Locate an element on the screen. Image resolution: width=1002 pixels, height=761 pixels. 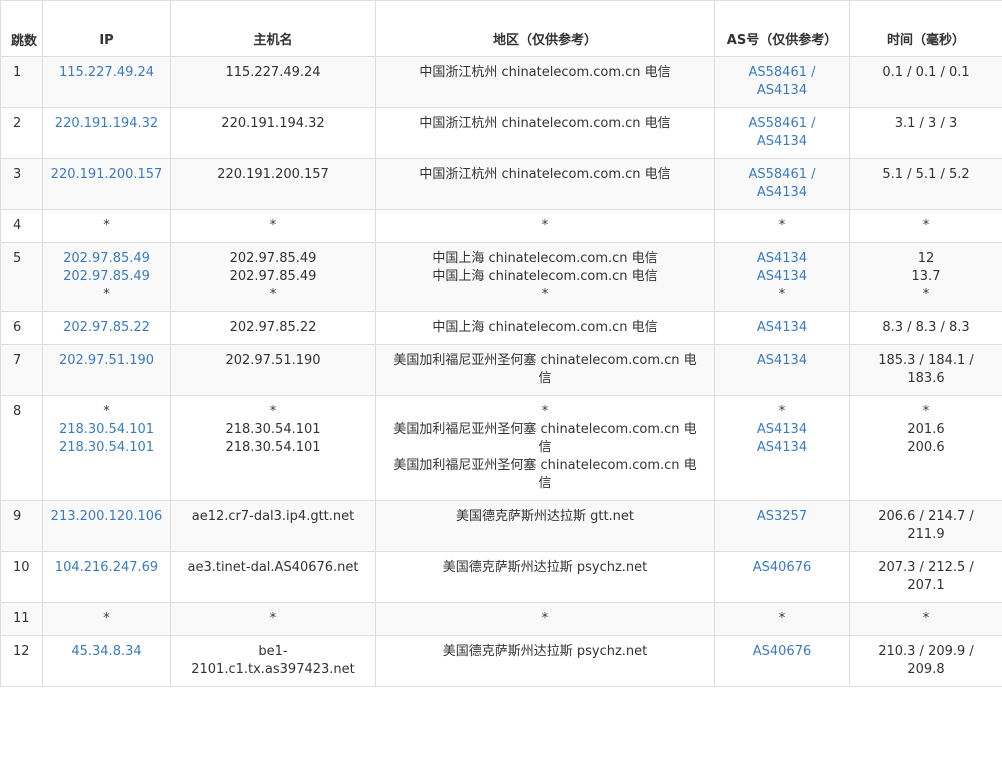
hostname-cell: 115.227.49.24 is located at coordinates (273, 82).